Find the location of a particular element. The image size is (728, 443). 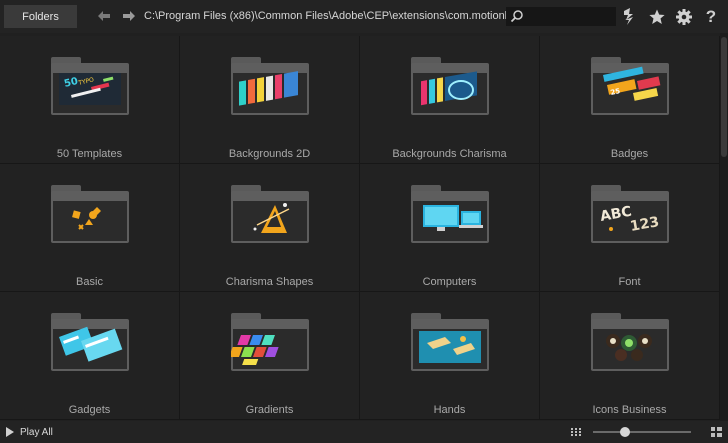

help-icon: ? is located at coordinates (711, 16).